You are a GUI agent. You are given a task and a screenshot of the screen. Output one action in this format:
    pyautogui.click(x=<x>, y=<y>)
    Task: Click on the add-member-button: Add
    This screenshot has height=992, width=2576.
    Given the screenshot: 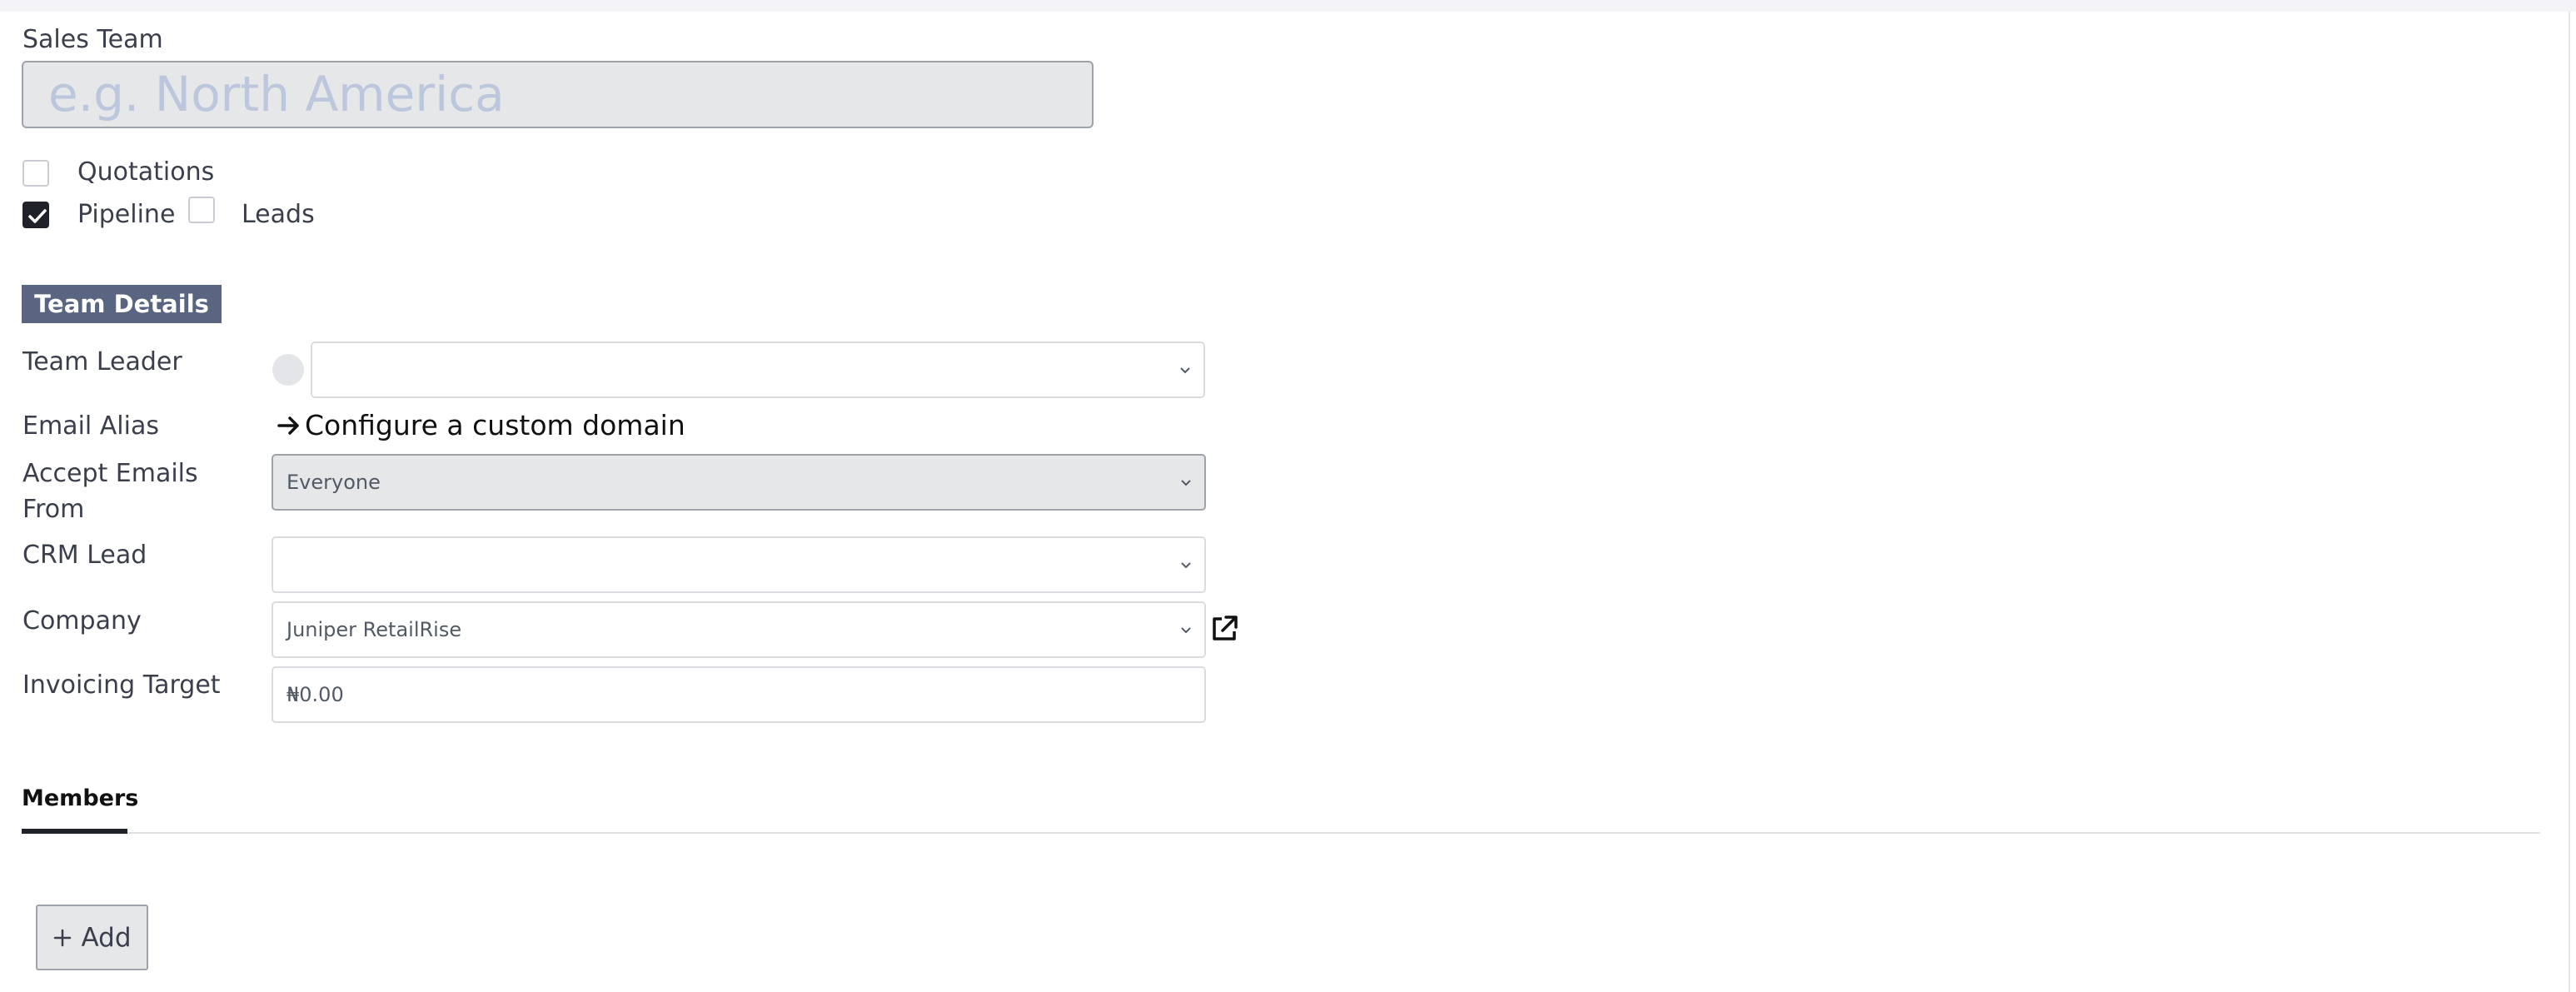 What is the action you would take?
    pyautogui.click(x=92, y=937)
    